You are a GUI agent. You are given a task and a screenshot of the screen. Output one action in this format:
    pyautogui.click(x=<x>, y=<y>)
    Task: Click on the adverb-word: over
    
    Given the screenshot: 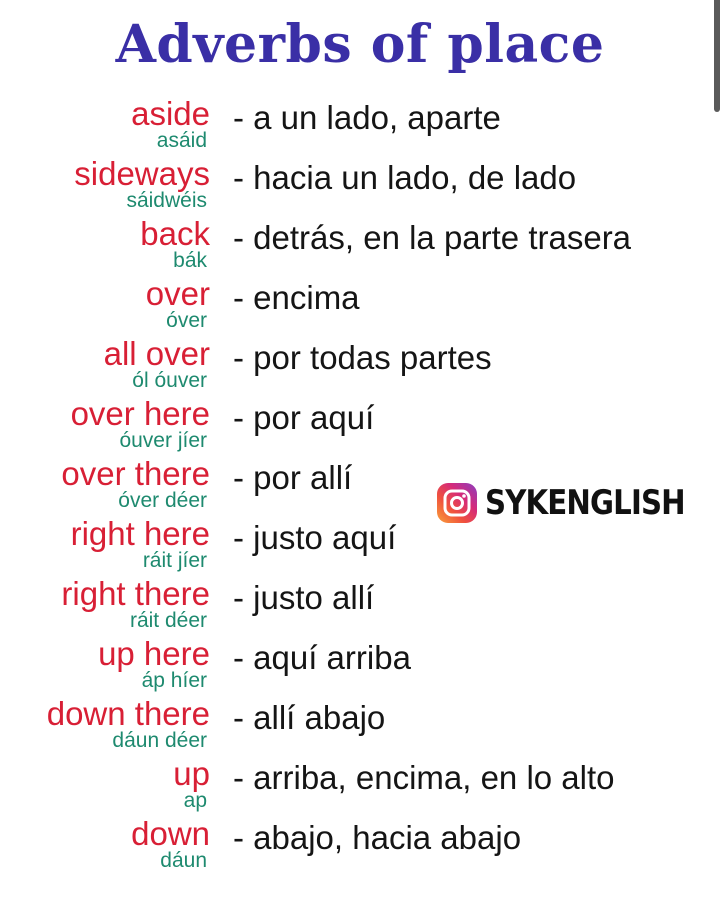 What is the action you would take?
    pyautogui.click(x=177, y=293)
    